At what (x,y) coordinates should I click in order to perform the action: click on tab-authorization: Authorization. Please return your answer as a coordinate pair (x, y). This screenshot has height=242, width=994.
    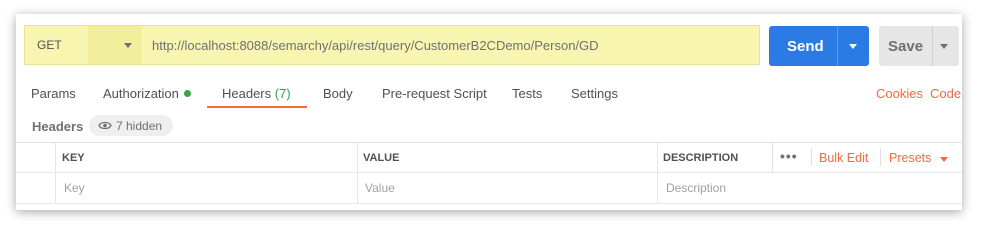
    Looking at the image, I should click on (147, 93).